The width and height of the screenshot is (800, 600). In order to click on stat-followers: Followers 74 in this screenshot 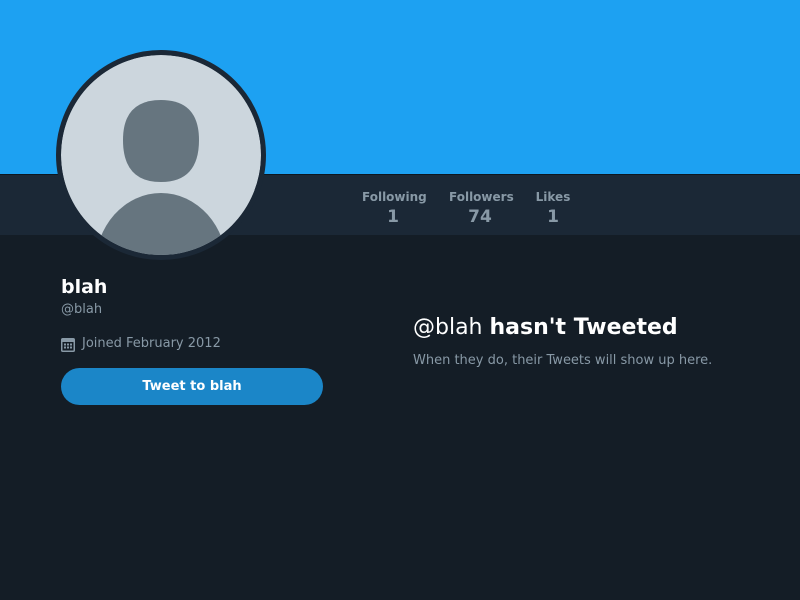, I will do `click(481, 208)`.